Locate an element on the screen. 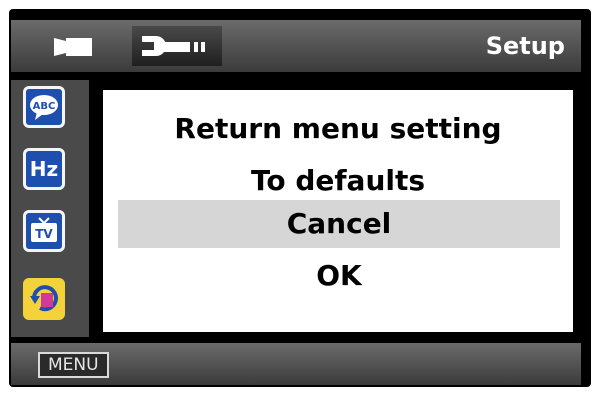  top-bar: Setup is located at coordinates (296, 46).